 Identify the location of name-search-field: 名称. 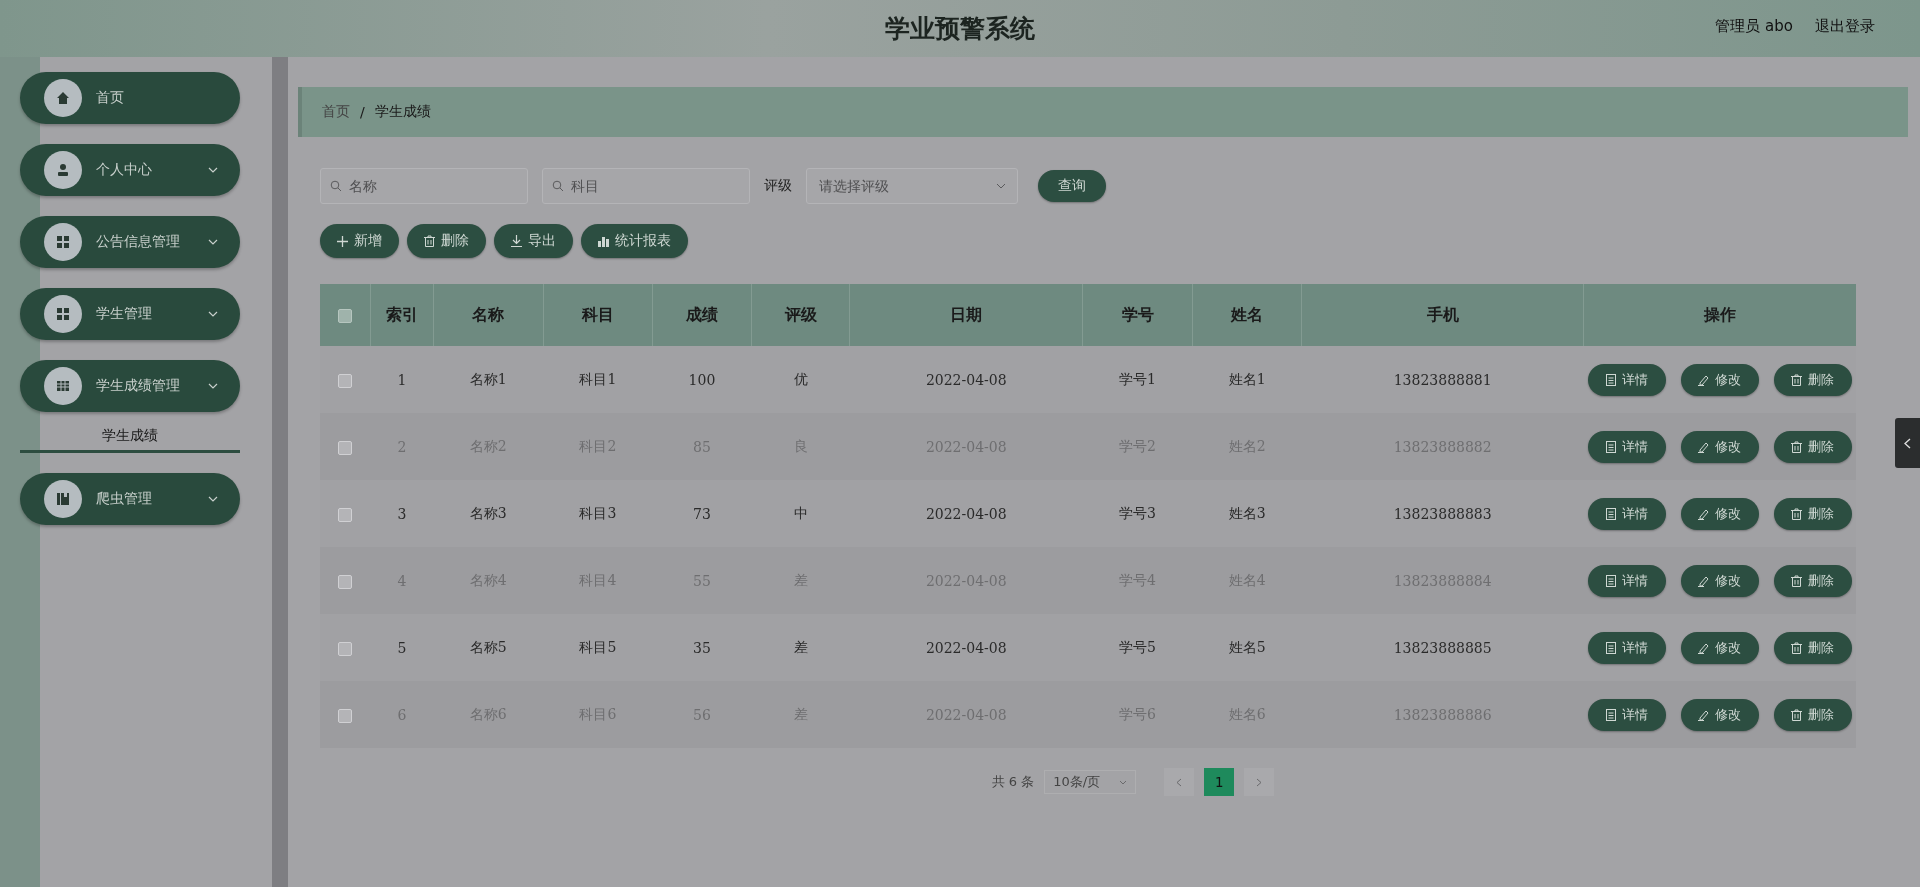
(424, 186).